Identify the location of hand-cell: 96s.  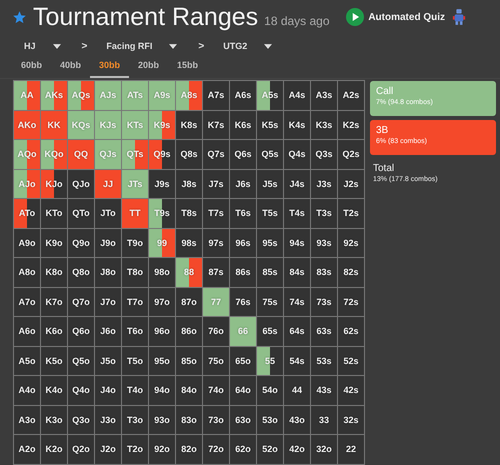
(243, 242).